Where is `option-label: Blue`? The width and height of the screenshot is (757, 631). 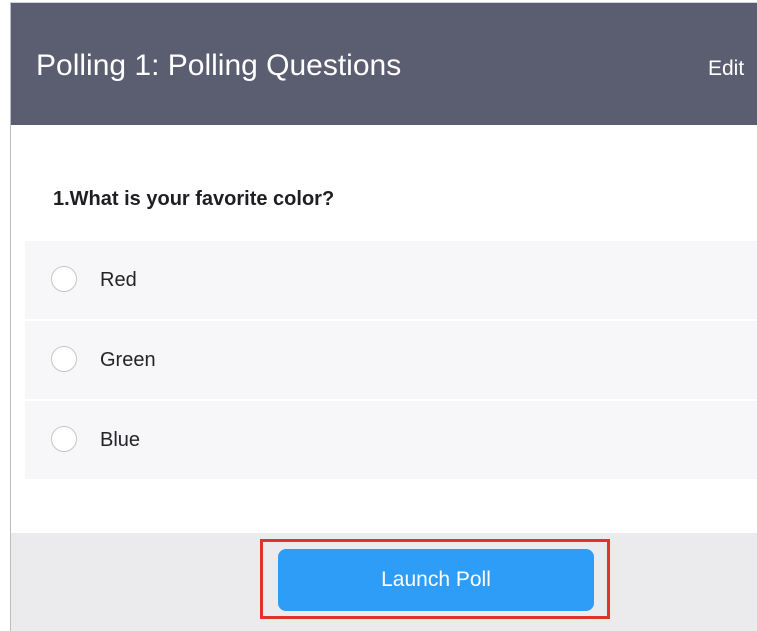
option-label: Blue is located at coordinates (120, 440).